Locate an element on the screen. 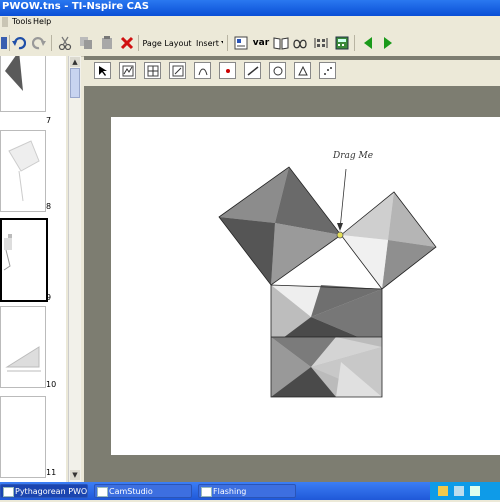 The width and height of the screenshot is (500, 502). thumbnail-scrollbar: ▲ ▼ is located at coordinates (74, 269).